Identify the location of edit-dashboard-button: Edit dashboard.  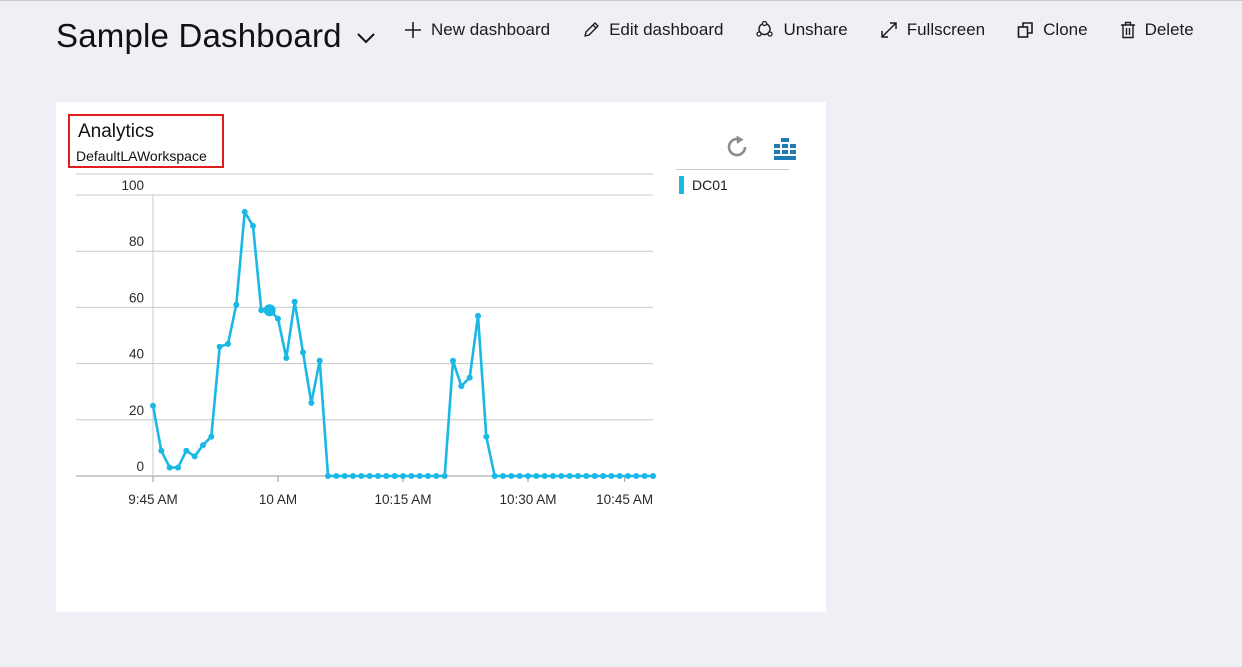
(652, 30).